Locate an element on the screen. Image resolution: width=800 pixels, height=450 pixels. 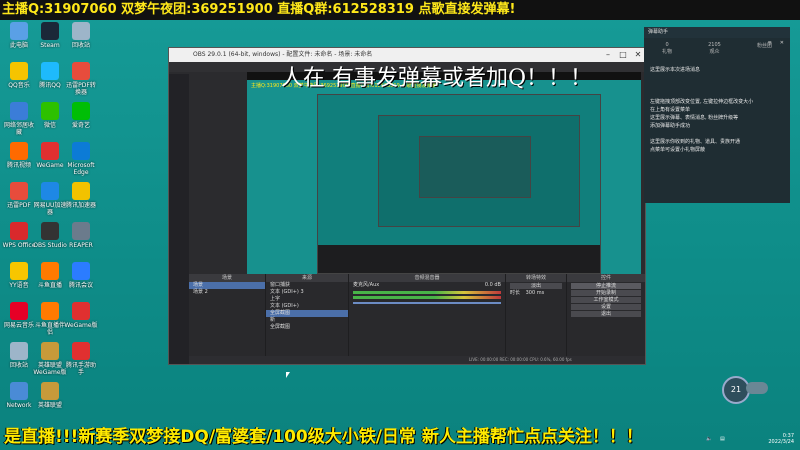
desktop-icon: 腾讯QQ is located at coordinates (50, 75).